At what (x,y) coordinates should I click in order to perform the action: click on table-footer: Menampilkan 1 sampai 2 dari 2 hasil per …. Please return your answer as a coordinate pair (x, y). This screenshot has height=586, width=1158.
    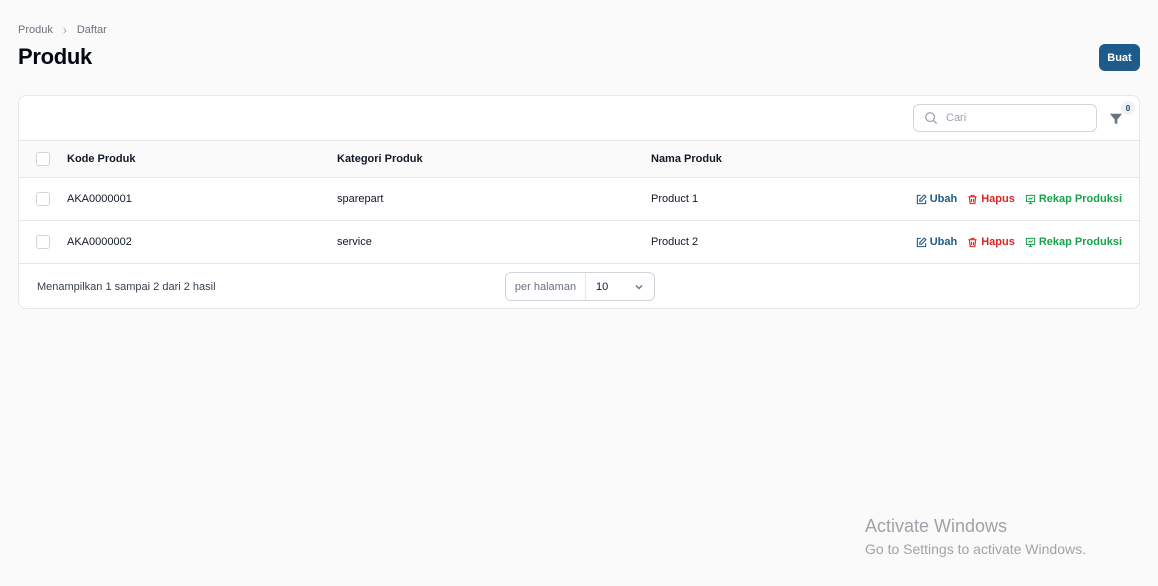
    Looking at the image, I should click on (579, 286).